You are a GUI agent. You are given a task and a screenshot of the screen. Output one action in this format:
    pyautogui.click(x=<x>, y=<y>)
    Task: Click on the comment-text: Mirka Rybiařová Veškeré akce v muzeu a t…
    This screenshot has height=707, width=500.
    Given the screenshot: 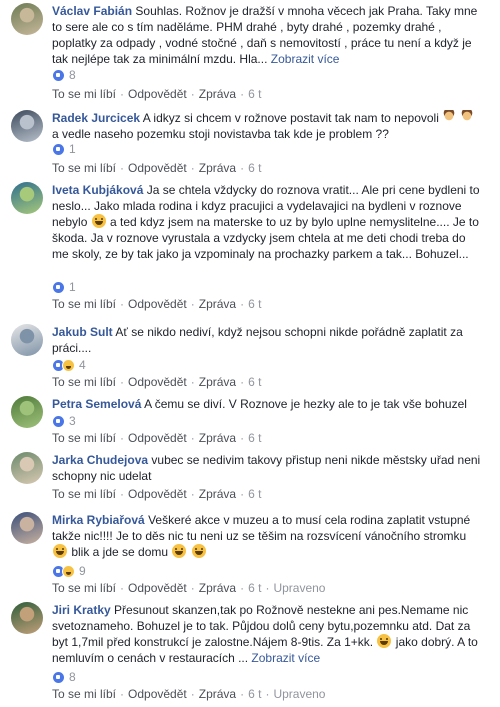 What is the action you would take?
    pyautogui.click(x=267, y=536)
    